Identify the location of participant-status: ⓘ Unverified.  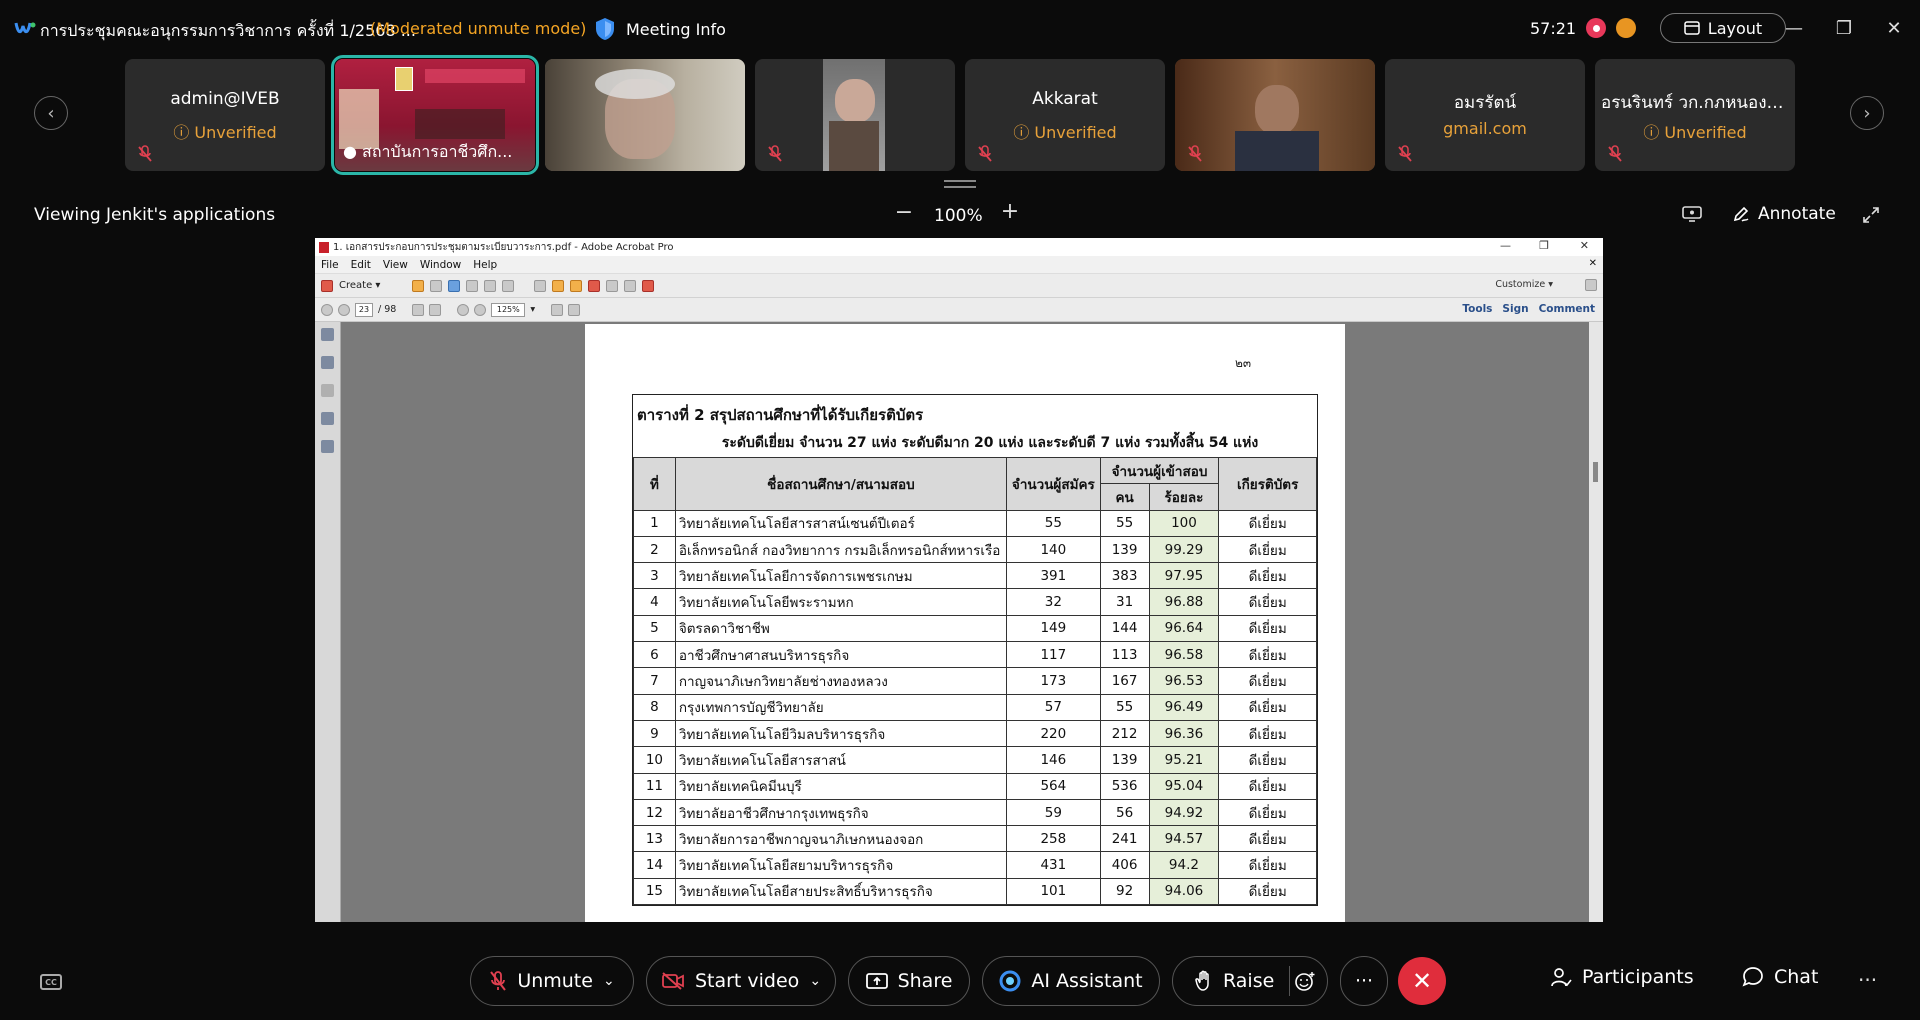
(1065, 132).